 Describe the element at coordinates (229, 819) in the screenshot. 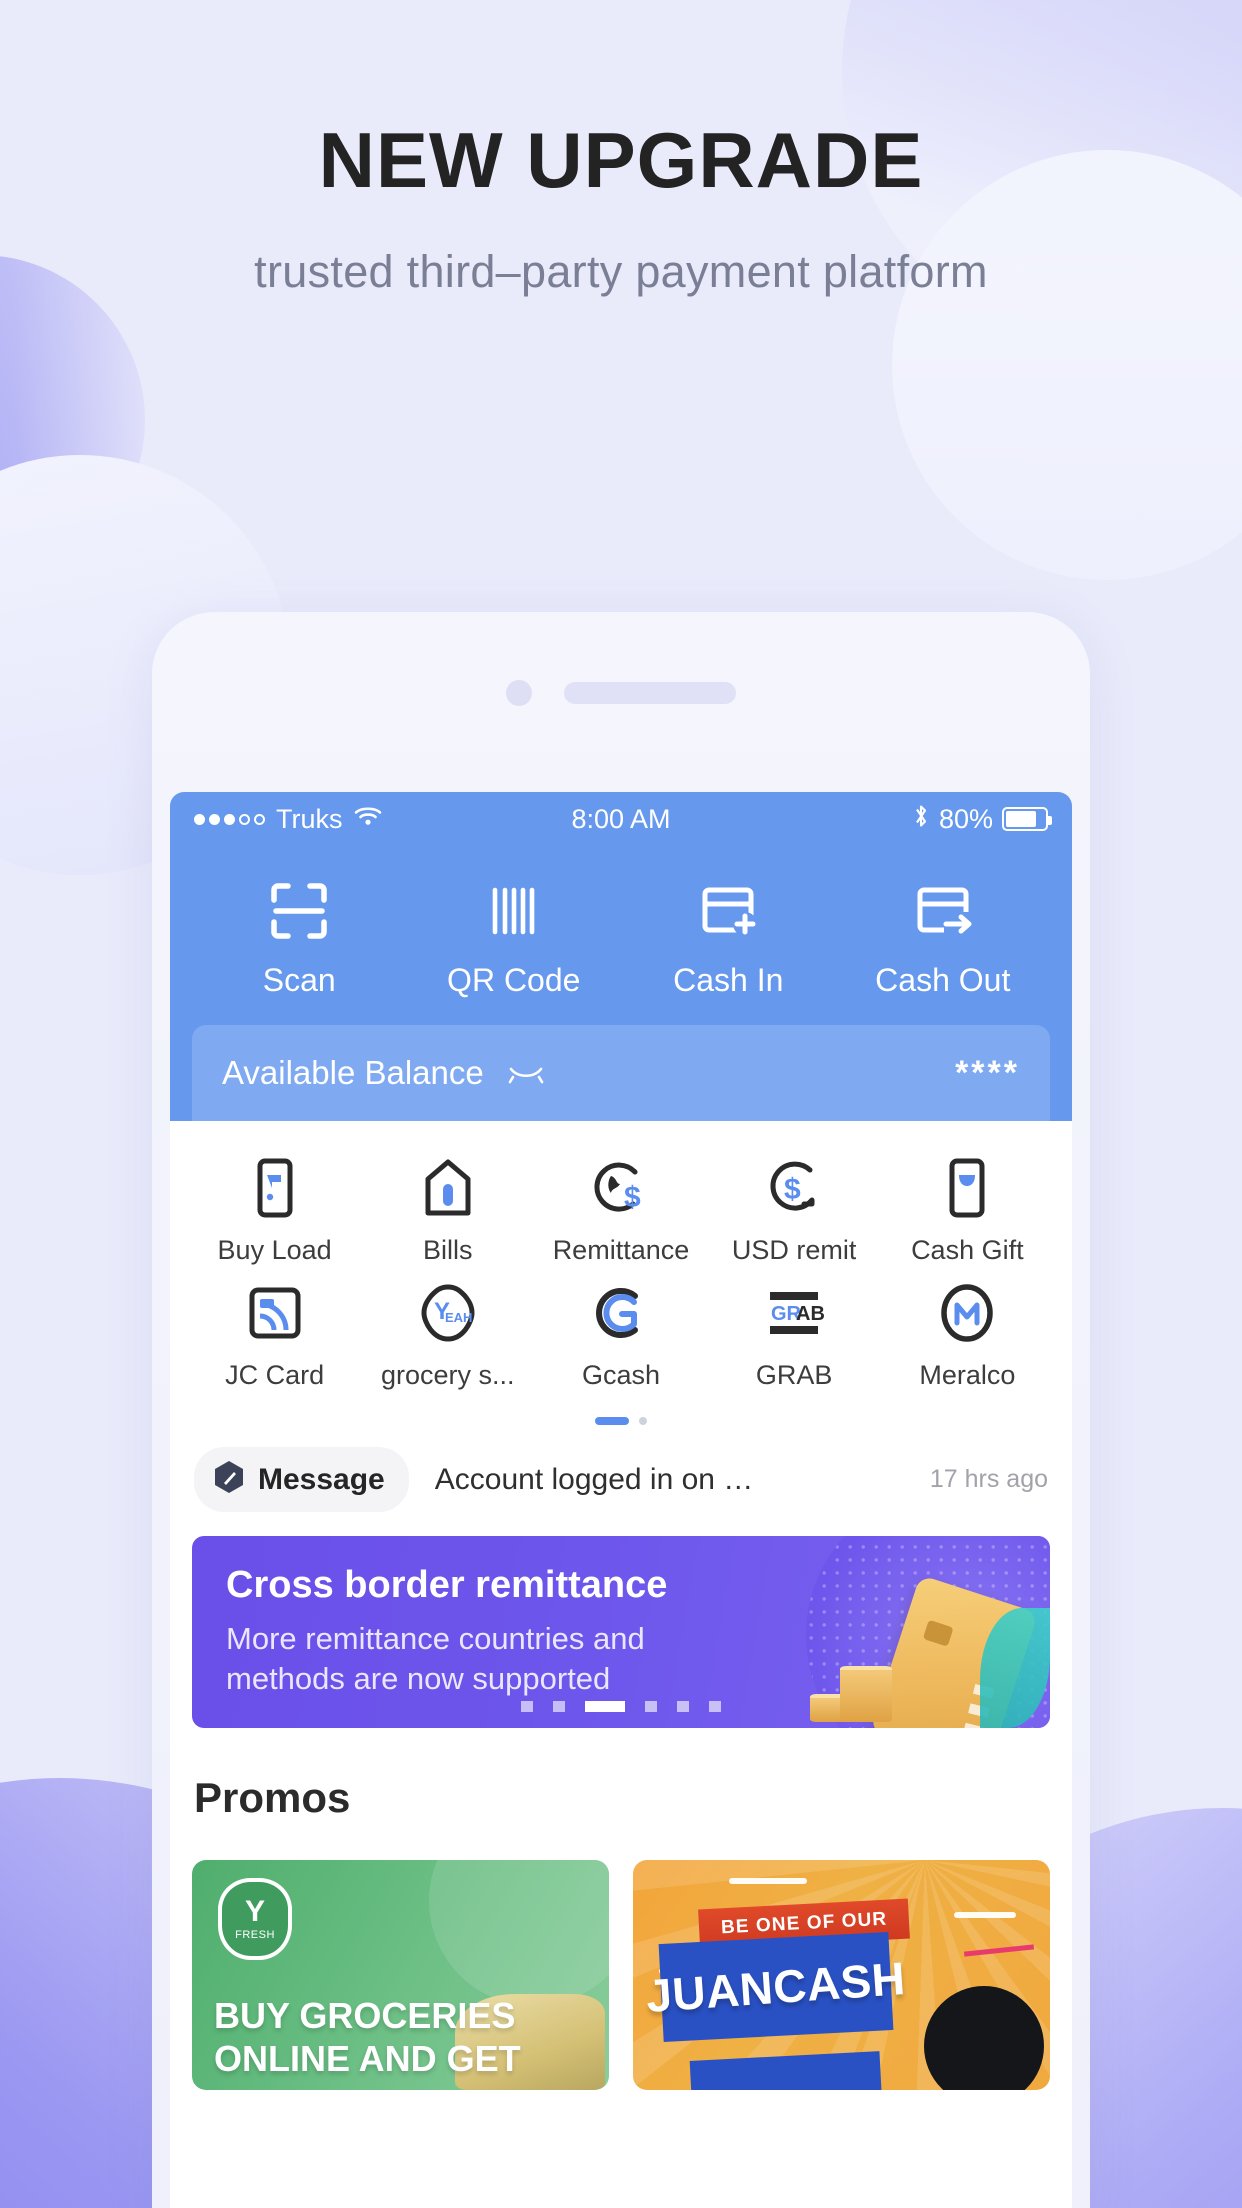

I see `signal-strength-icon` at that location.